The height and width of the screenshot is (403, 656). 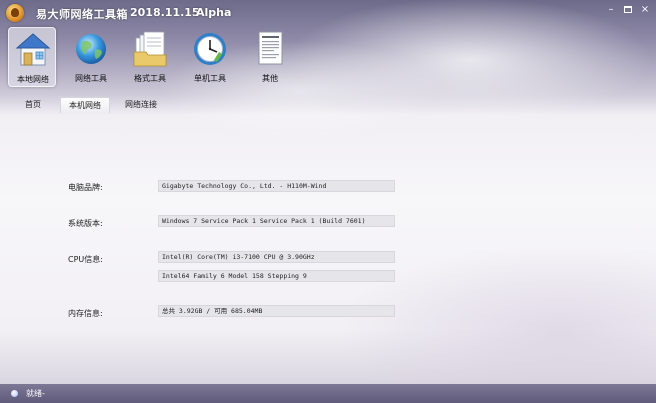 I want to click on minimize-button: –, so click(x=611, y=10).